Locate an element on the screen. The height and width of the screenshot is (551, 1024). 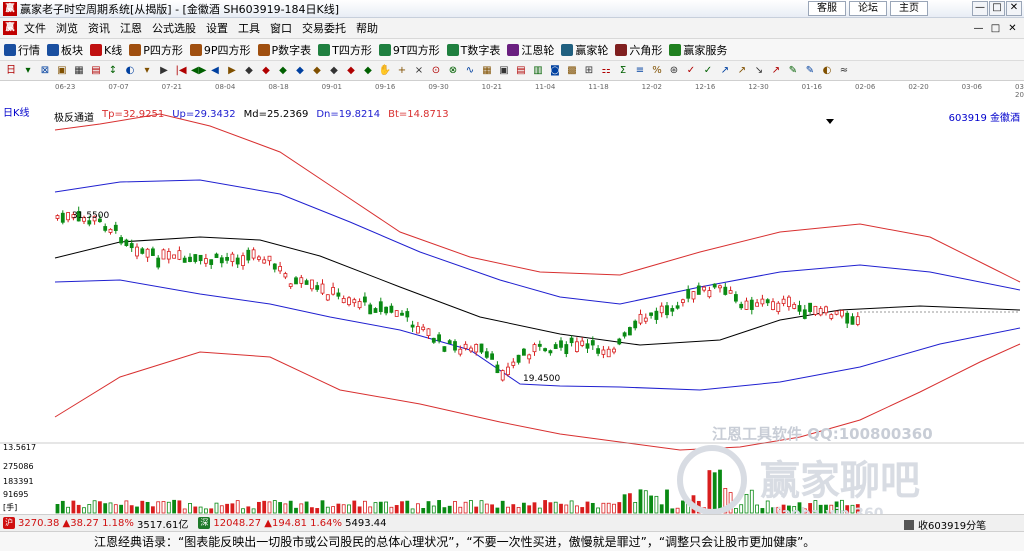
drawing-tool-button-33: ▩ is located at coordinates (572, 71).